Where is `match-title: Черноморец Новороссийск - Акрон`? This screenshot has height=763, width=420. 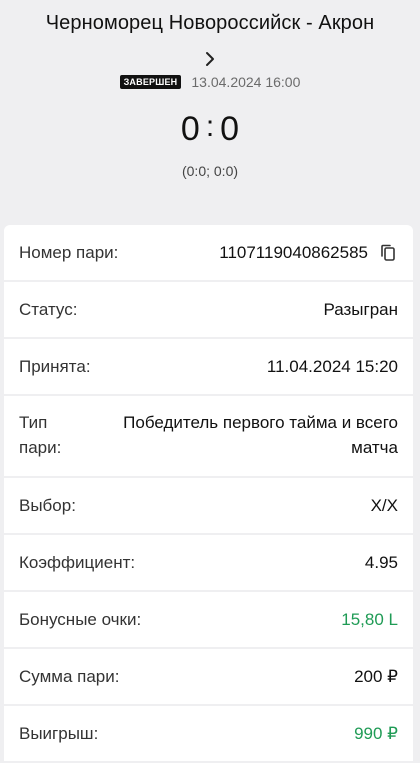 match-title: Черноморец Новороссийск - Акрон is located at coordinates (210, 23).